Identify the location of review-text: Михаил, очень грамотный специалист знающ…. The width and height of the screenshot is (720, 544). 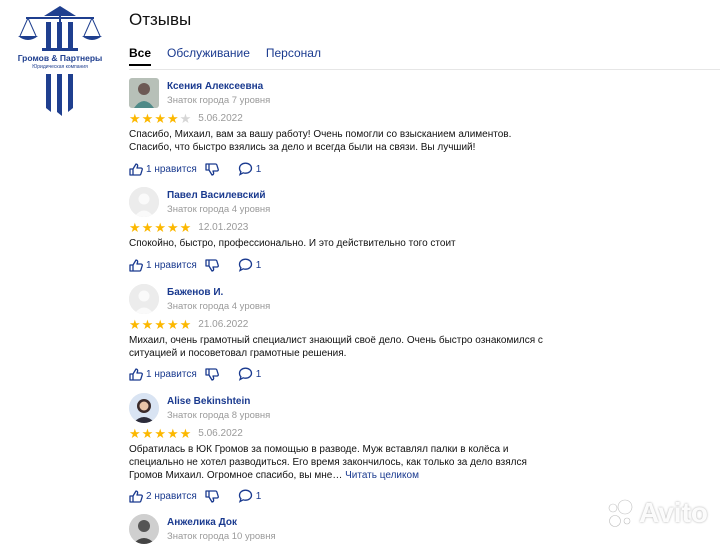
(336, 347).